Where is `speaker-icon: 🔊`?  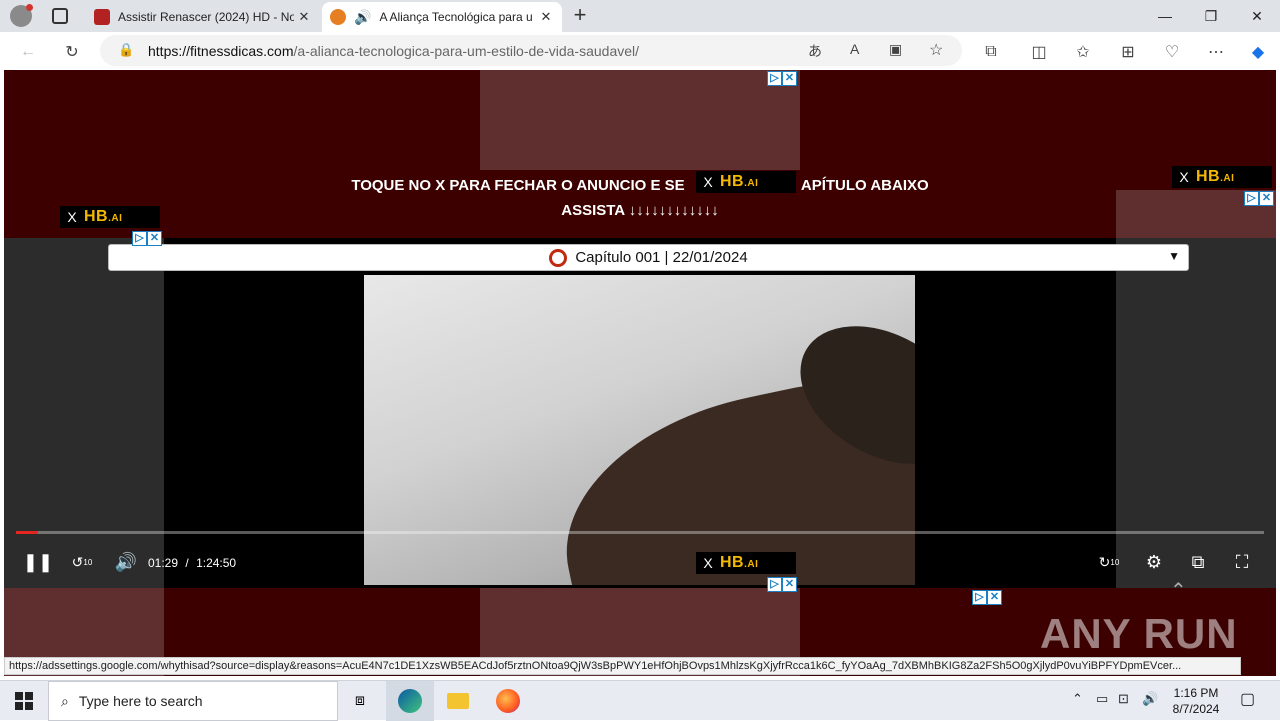
speaker-icon: 🔊 is located at coordinates (362, 17).